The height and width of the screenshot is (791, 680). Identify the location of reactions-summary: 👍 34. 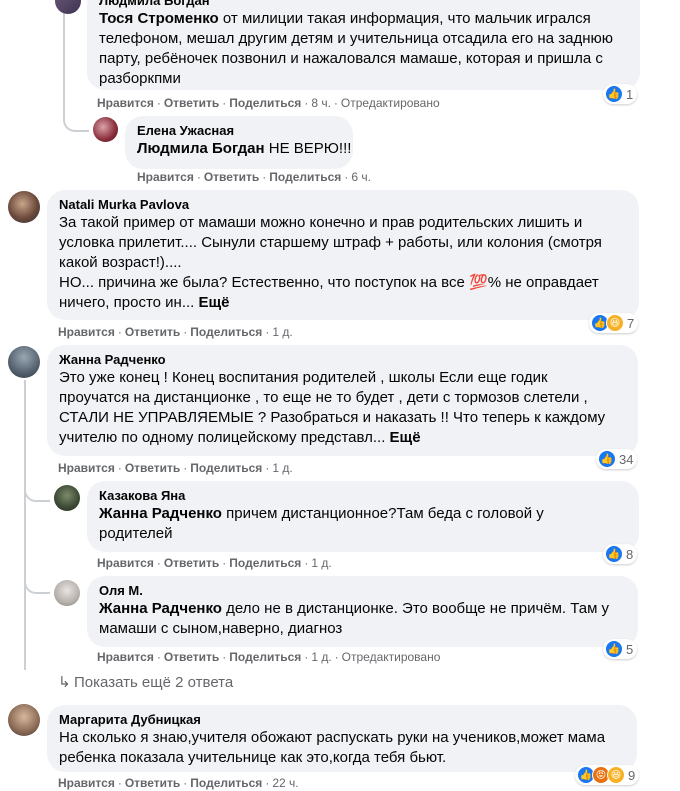
(617, 459).